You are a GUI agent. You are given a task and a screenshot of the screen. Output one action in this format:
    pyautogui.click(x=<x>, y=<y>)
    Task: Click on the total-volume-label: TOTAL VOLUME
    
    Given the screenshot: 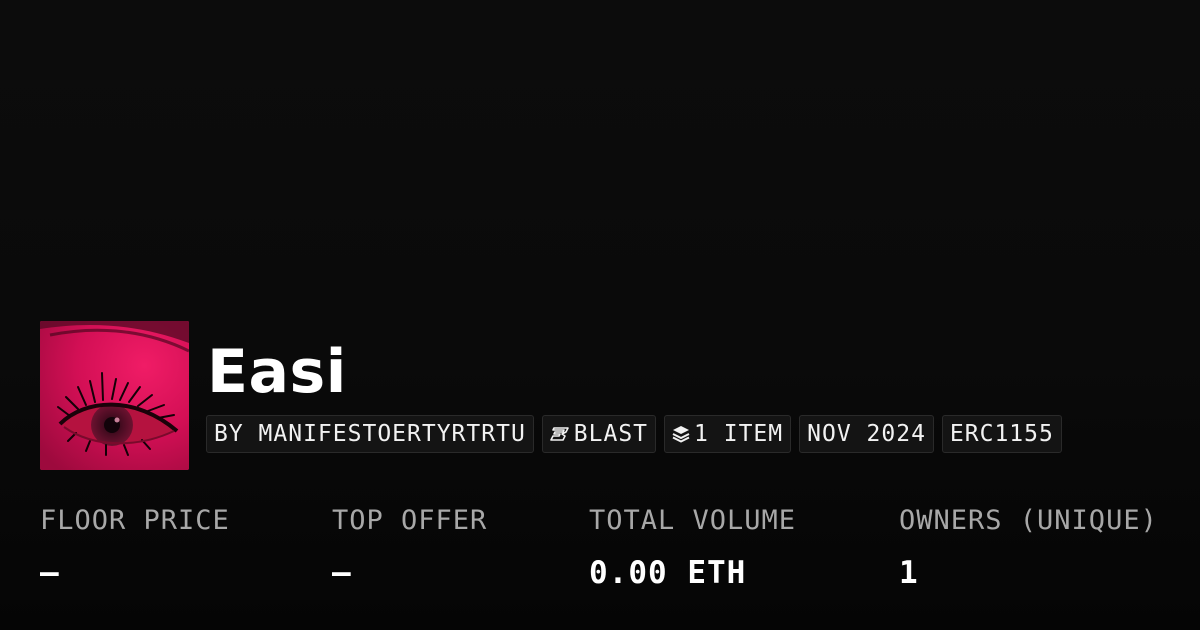 What is the action you would take?
    pyautogui.click(x=693, y=520)
    